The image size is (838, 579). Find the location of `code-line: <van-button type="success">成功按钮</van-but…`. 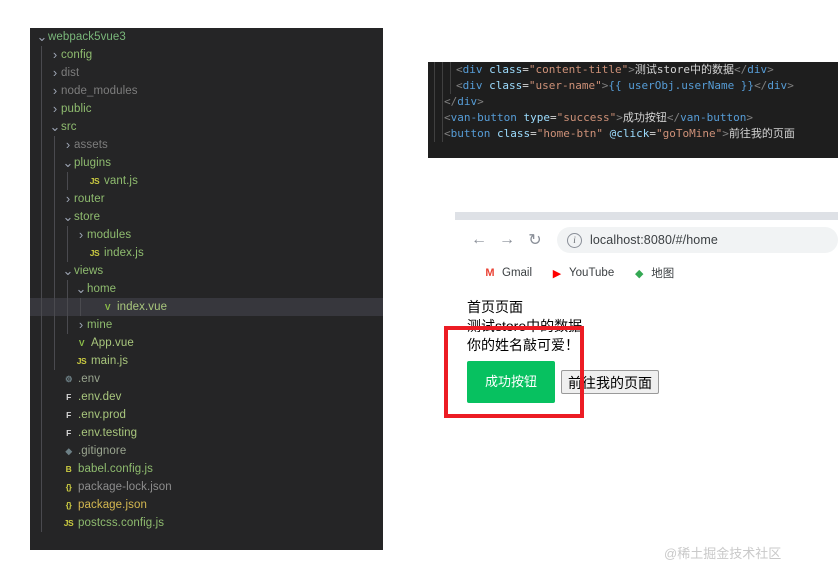

code-line: <van-button type="success">成功按钮</van-but… is located at coordinates (633, 118).